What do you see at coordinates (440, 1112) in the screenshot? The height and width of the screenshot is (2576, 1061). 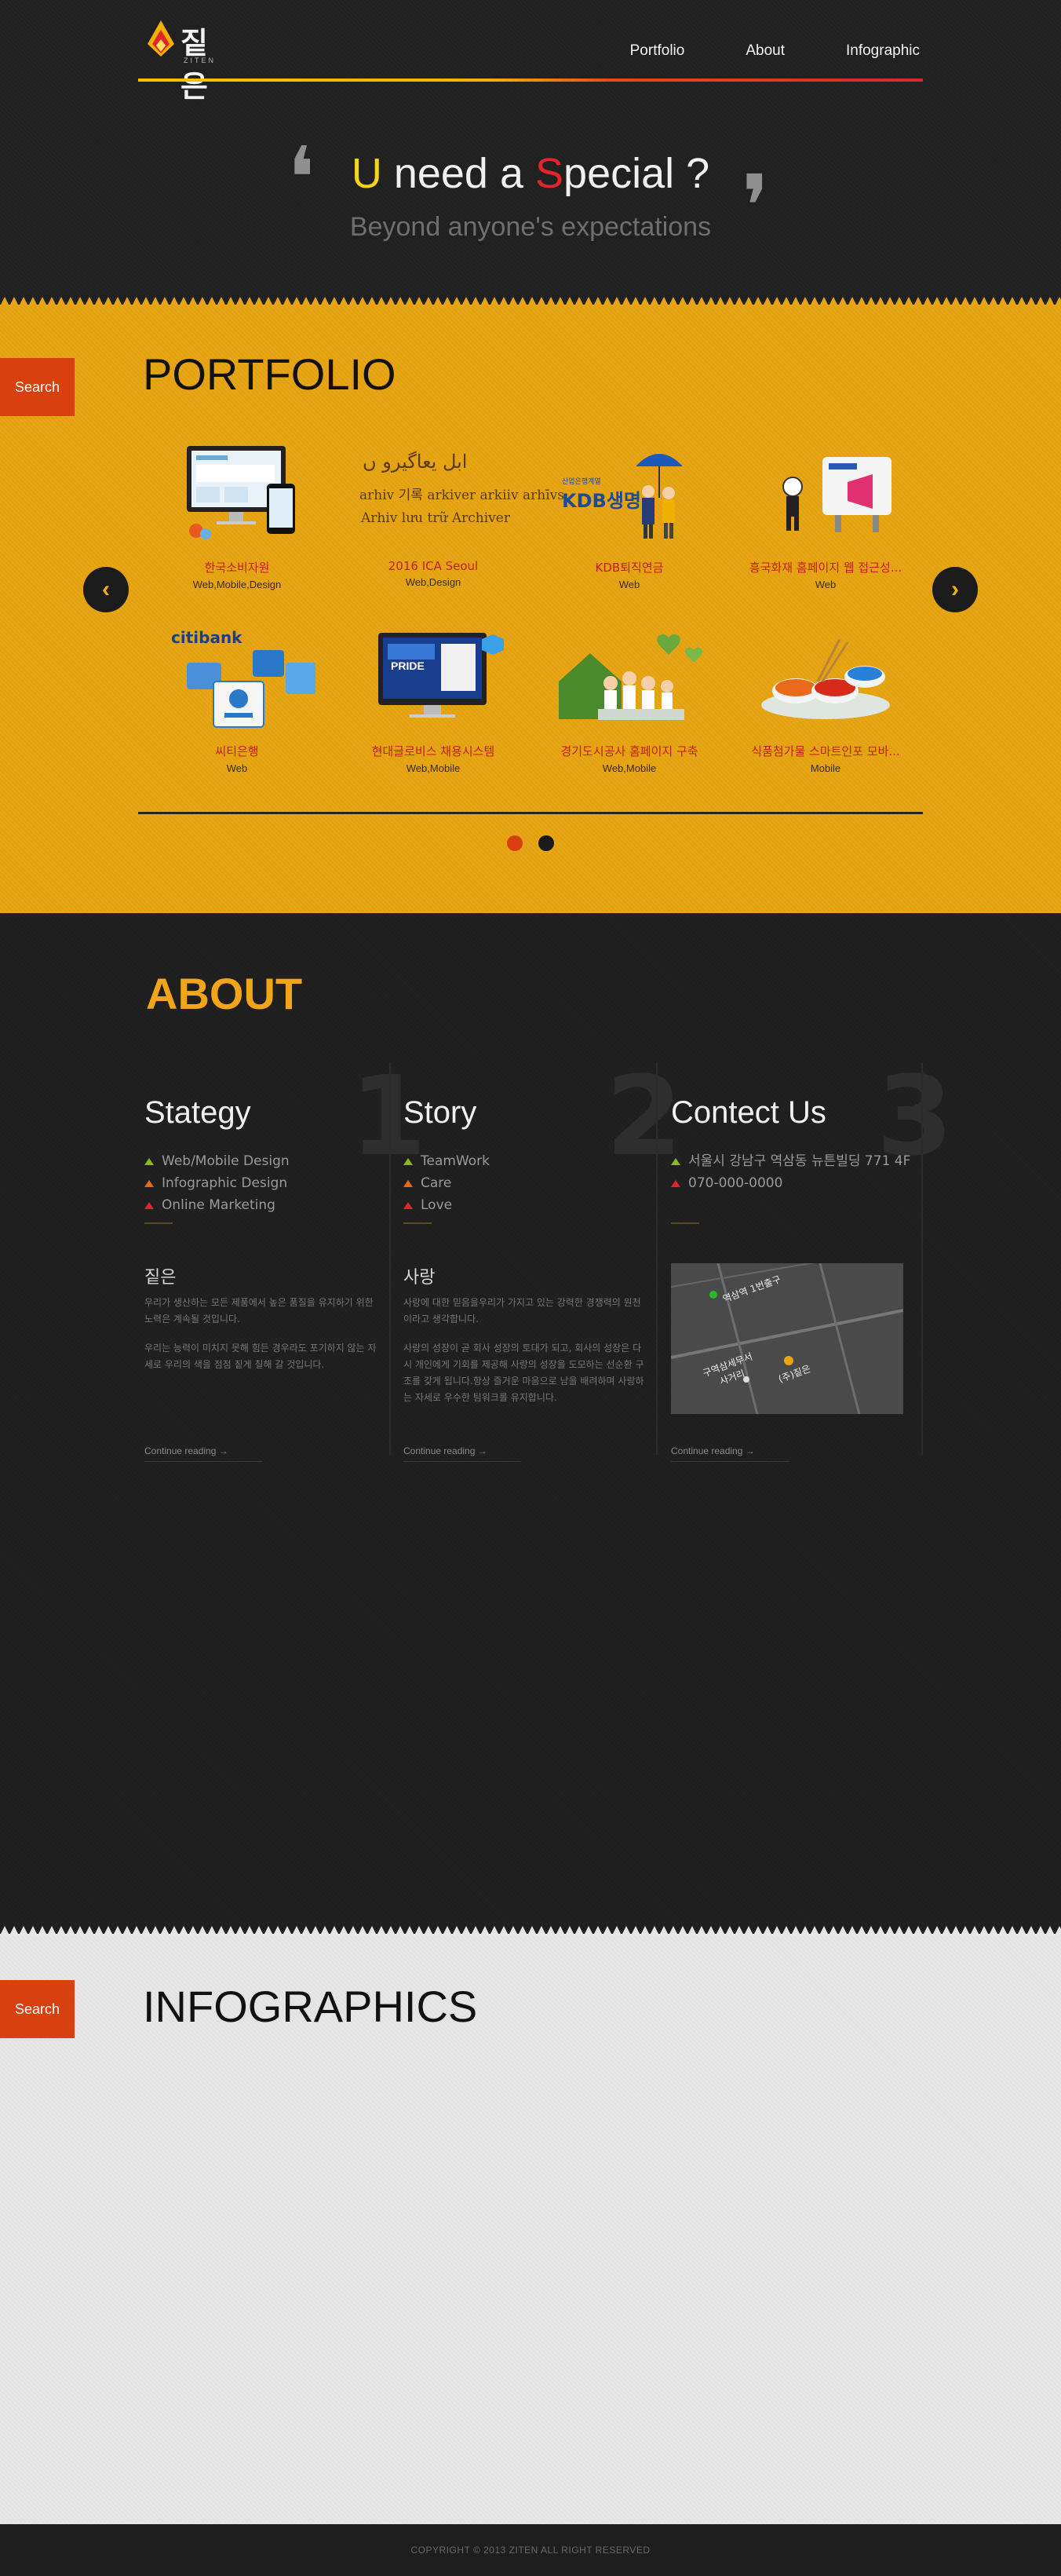 I see `column-title: Story` at bounding box center [440, 1112].